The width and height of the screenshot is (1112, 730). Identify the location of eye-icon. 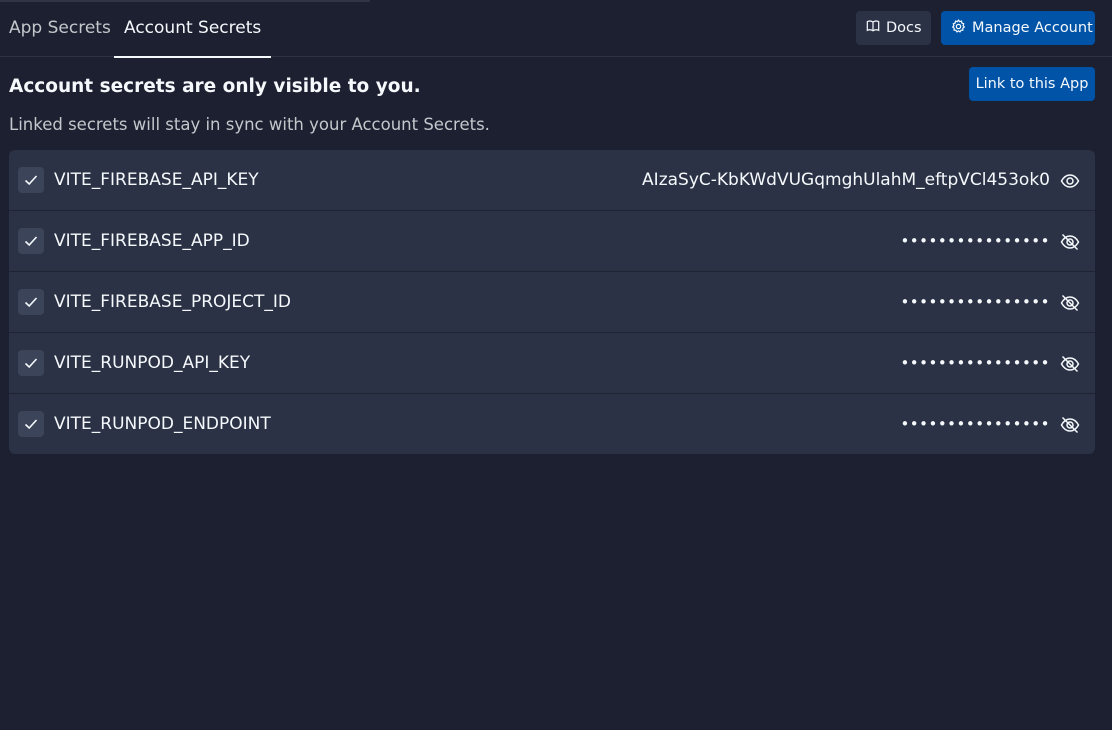
(1070, 181).